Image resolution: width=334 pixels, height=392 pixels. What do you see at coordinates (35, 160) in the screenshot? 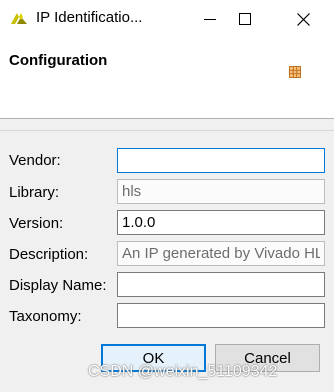
I see `vendor-label: Vendor:` at bounding box center [35, 160].